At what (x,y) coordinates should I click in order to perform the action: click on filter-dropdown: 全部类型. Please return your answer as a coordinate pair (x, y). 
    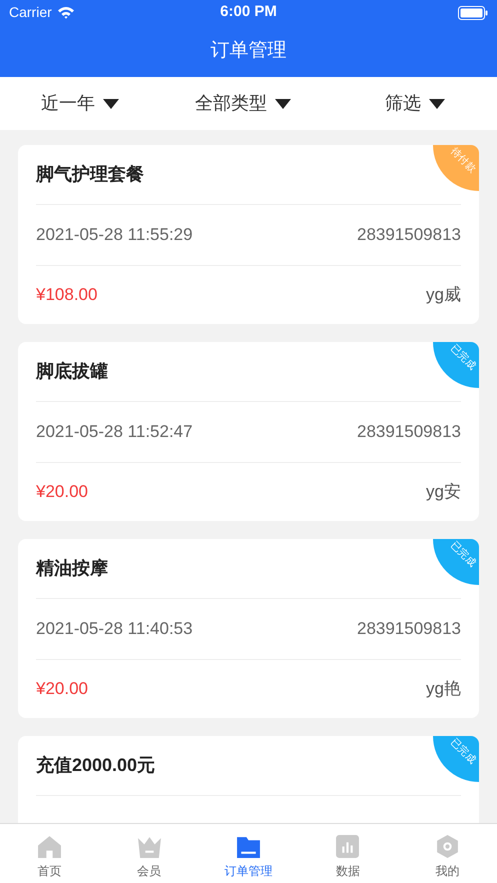
    Looking at the image, I should click on (243, 103).